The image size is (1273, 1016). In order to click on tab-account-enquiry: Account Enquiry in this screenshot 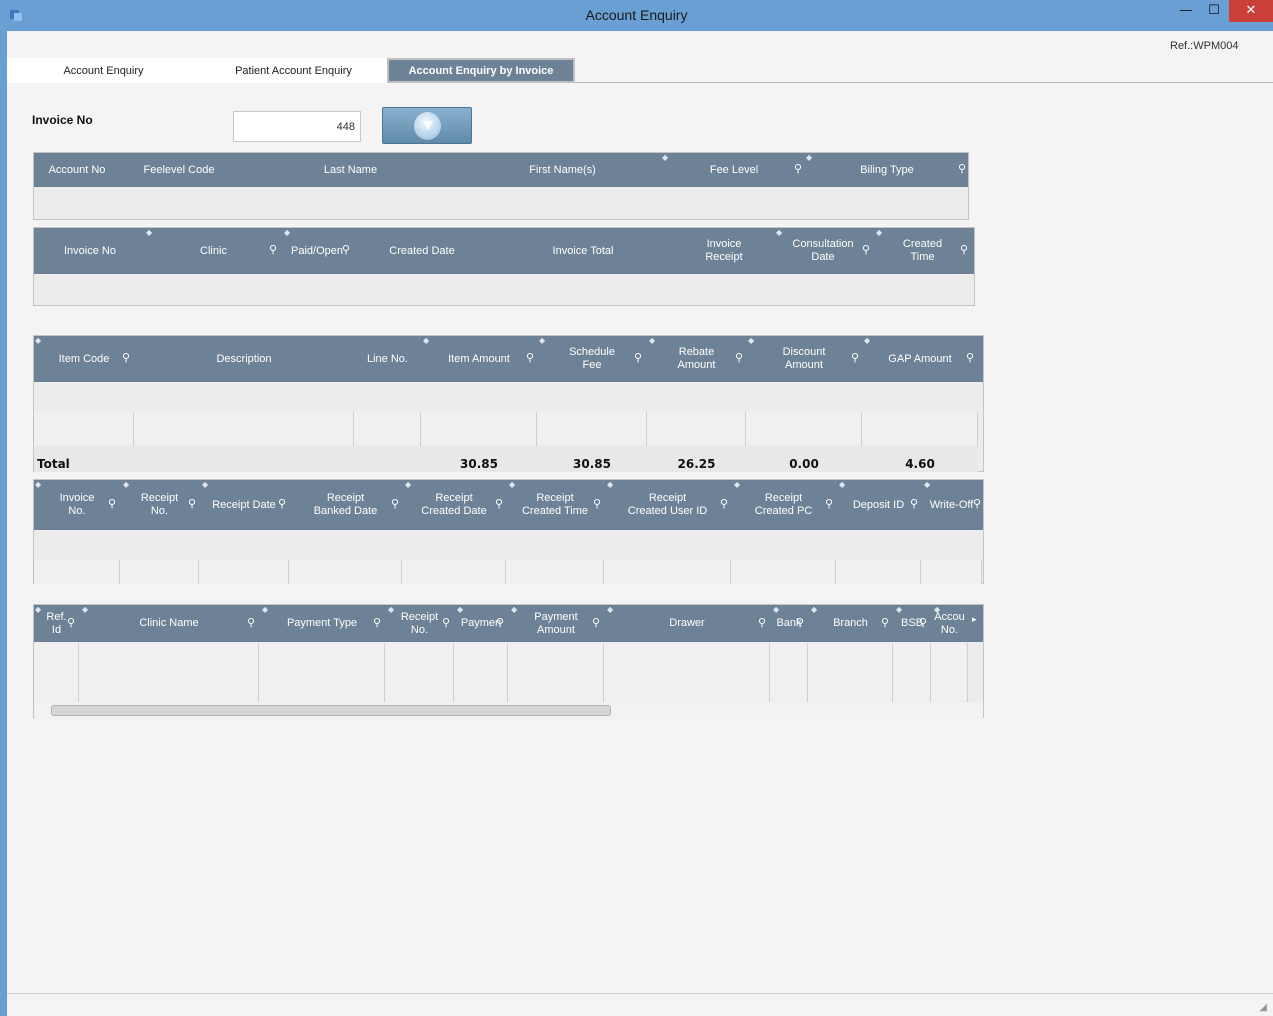, I will do `click(103, 70)`.